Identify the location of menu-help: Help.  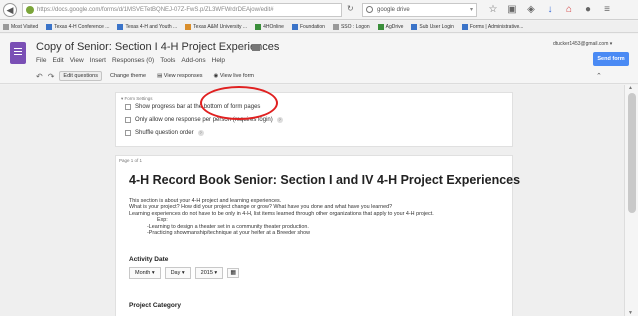
(218, 60).